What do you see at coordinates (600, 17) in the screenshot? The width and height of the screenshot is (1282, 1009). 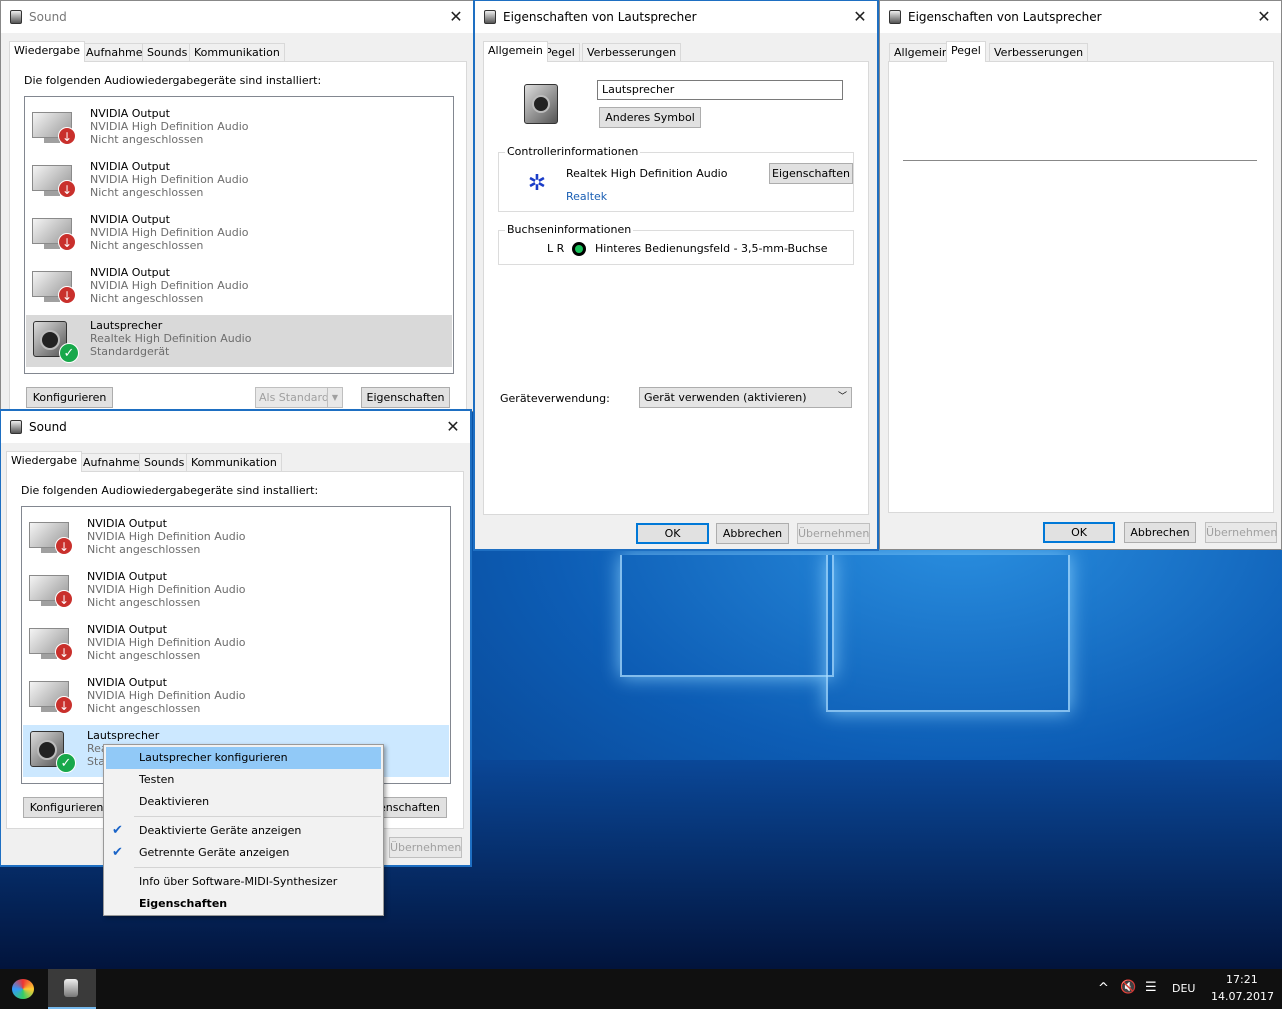 I see `window-title: Eigenschaften von Lautsprecher` at bounding box center [600, 17].